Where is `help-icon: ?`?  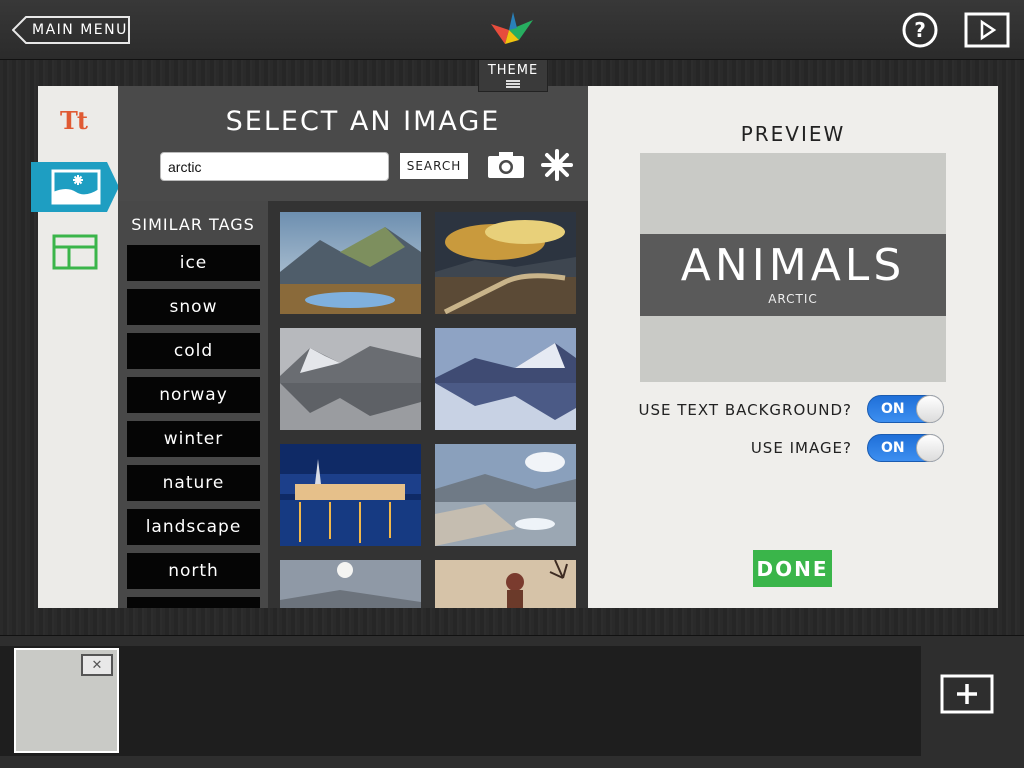 help-icon: ? is located at coordinates (920, 30).